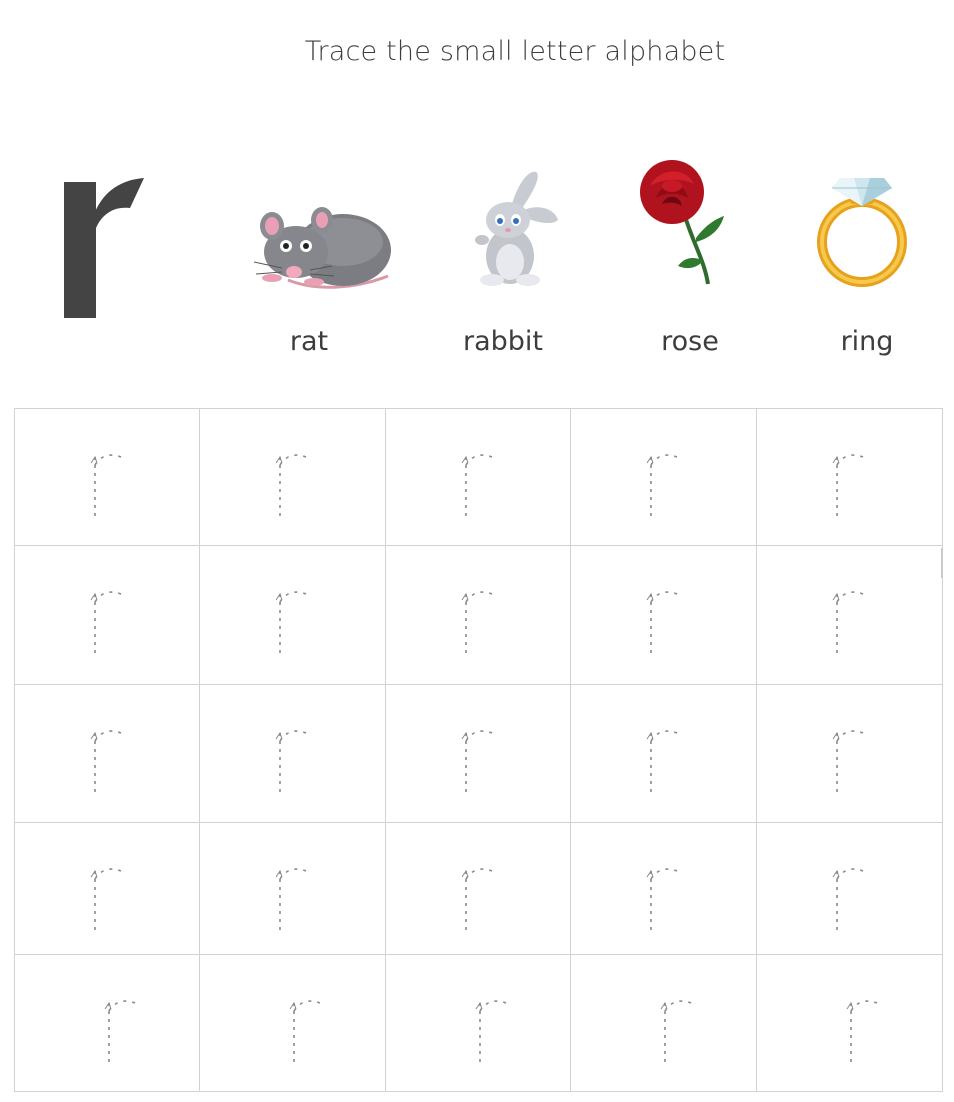 The image size is (954, 1102). What do you see at coordinates (502, 341) in the screenshot?
I see `word-label-rabbit: rabbit` at bounding box center [502, 341].